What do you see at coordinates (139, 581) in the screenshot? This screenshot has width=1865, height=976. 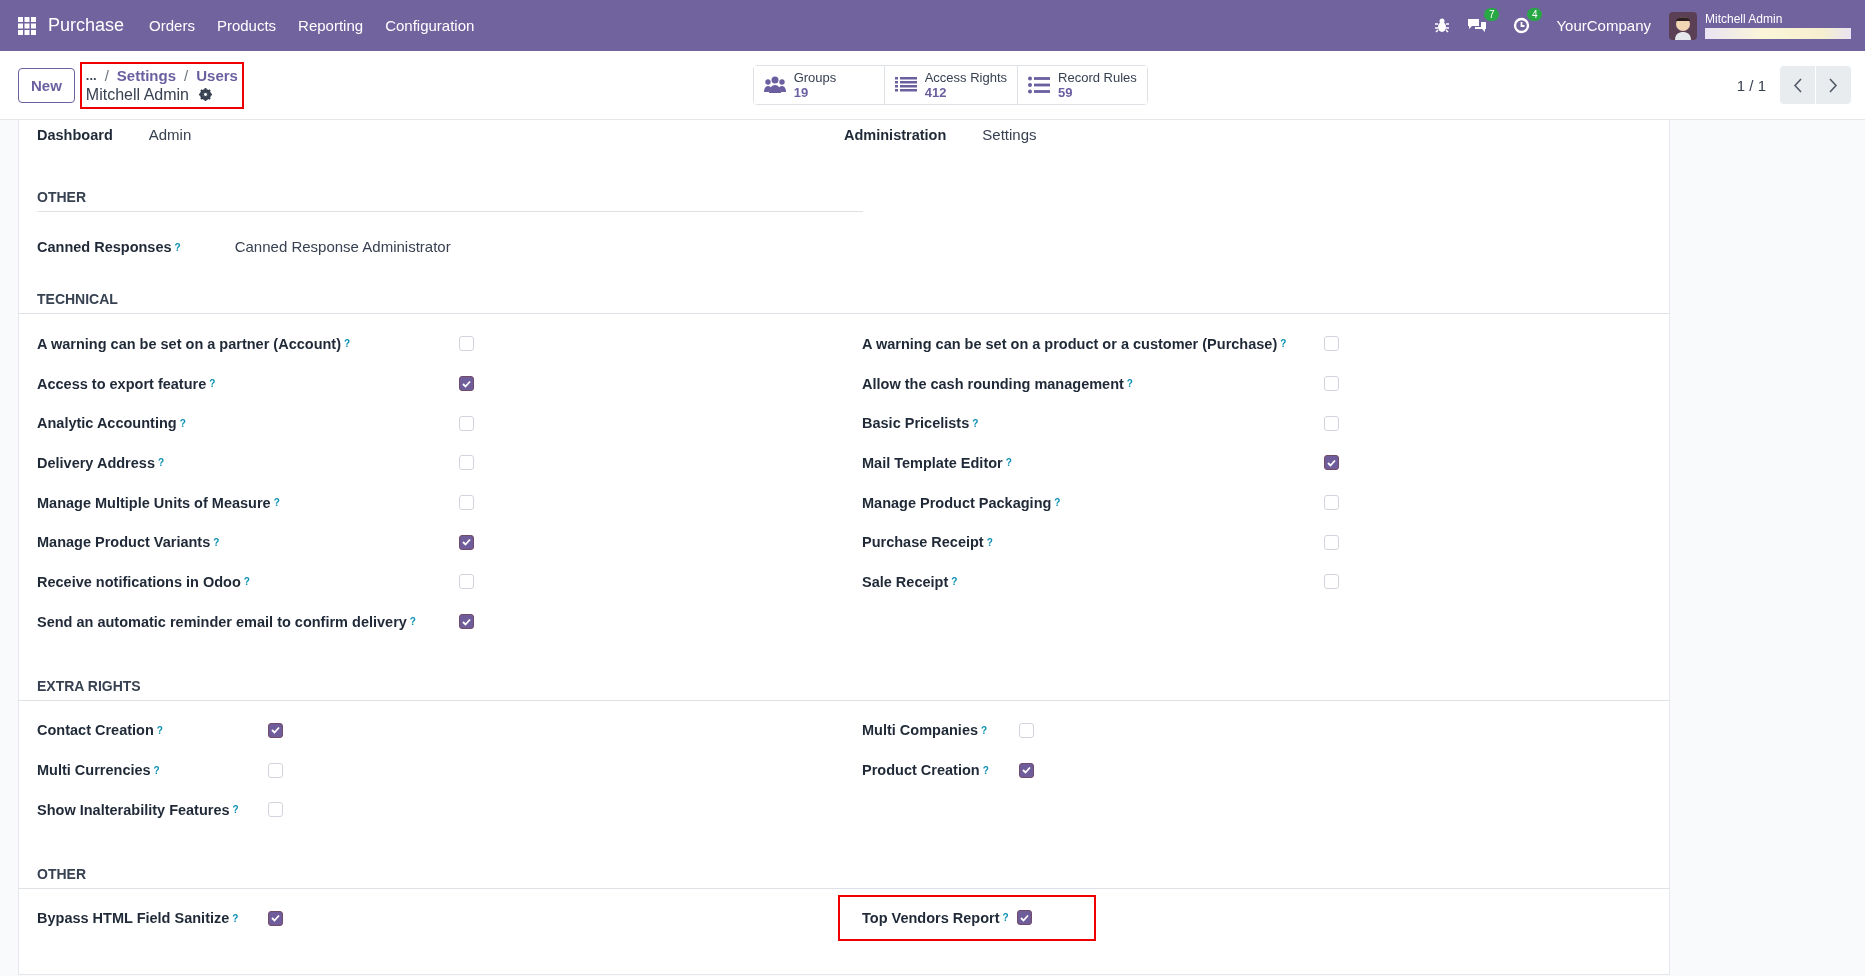 I see `field-label: Receive notifications in Odoo` at bounding box center [139, 581].